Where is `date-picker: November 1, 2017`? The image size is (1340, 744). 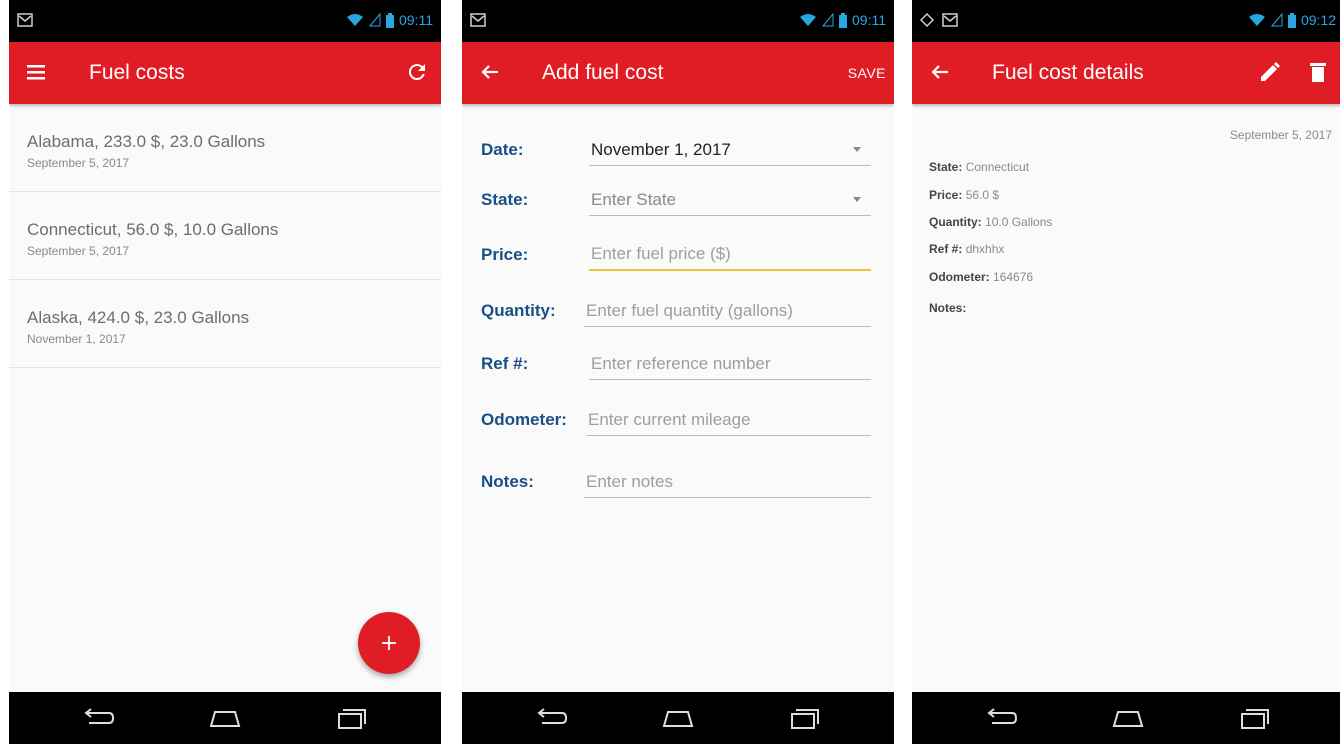 date-picker: November 1, 2017 is located at coordinates (730, 150).